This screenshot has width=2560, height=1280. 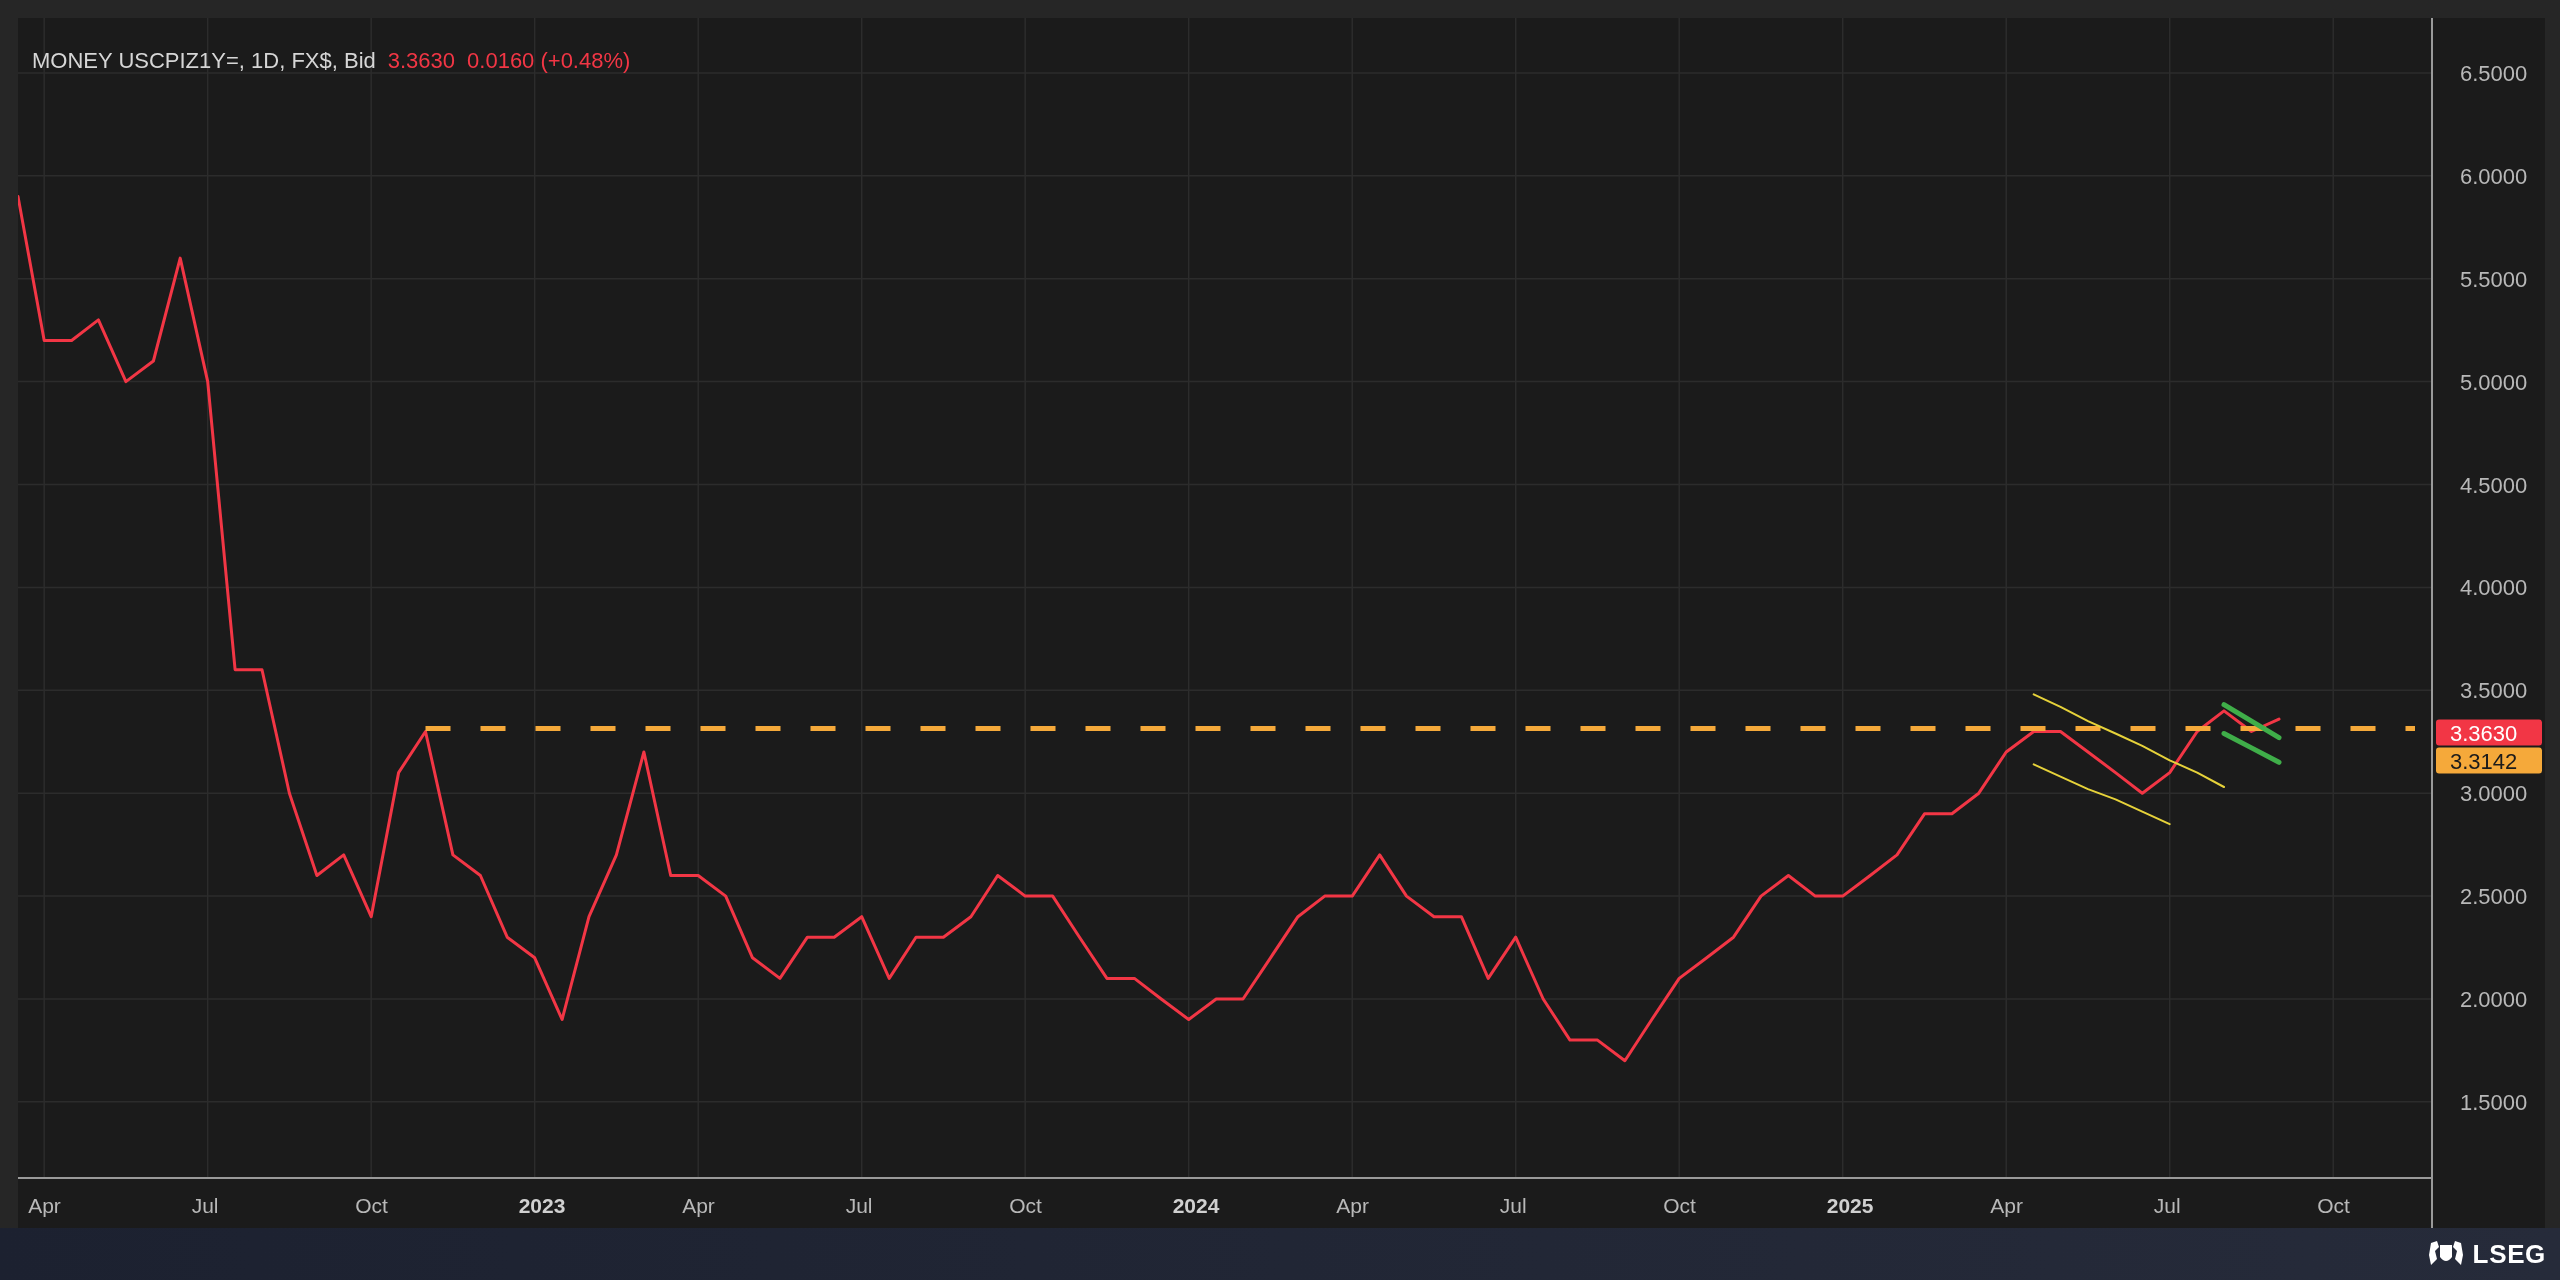 I want to click on price-change: 0.0160 (+0.48%), so click(x=549, y=61).